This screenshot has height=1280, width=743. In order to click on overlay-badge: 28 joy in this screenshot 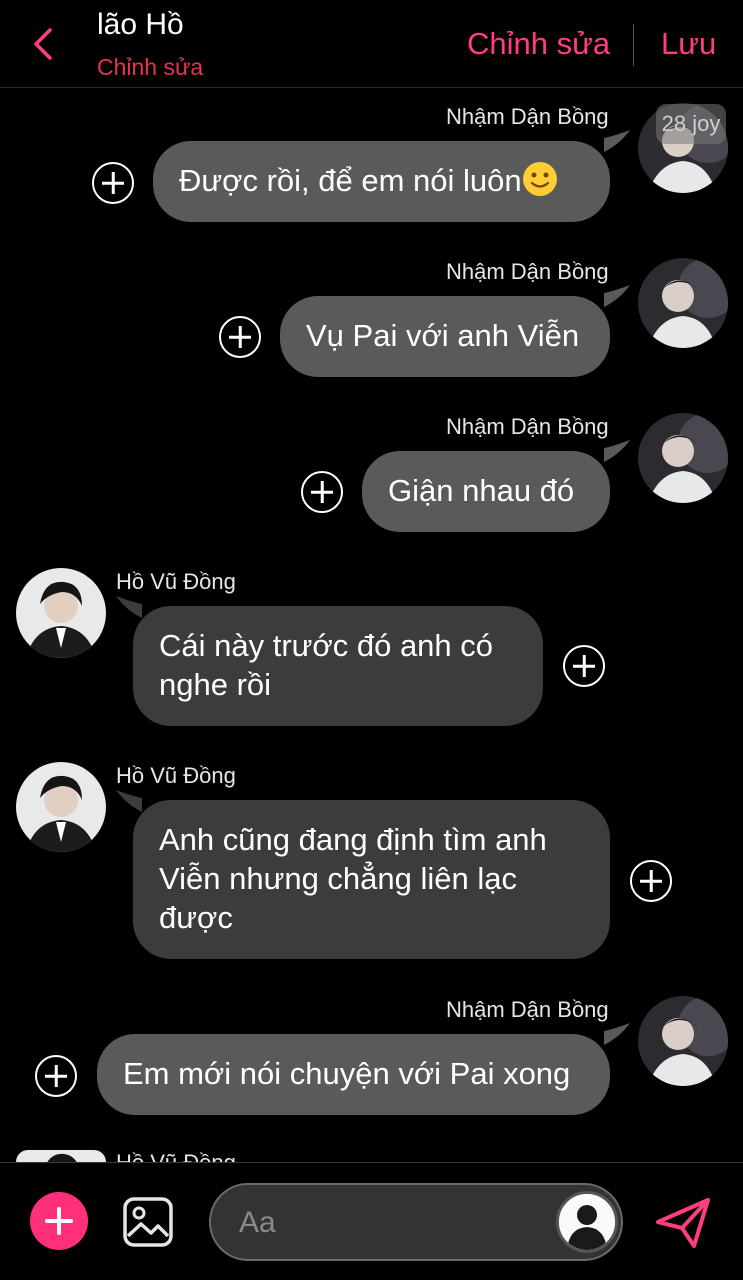, I will do `click(691, 124)`.